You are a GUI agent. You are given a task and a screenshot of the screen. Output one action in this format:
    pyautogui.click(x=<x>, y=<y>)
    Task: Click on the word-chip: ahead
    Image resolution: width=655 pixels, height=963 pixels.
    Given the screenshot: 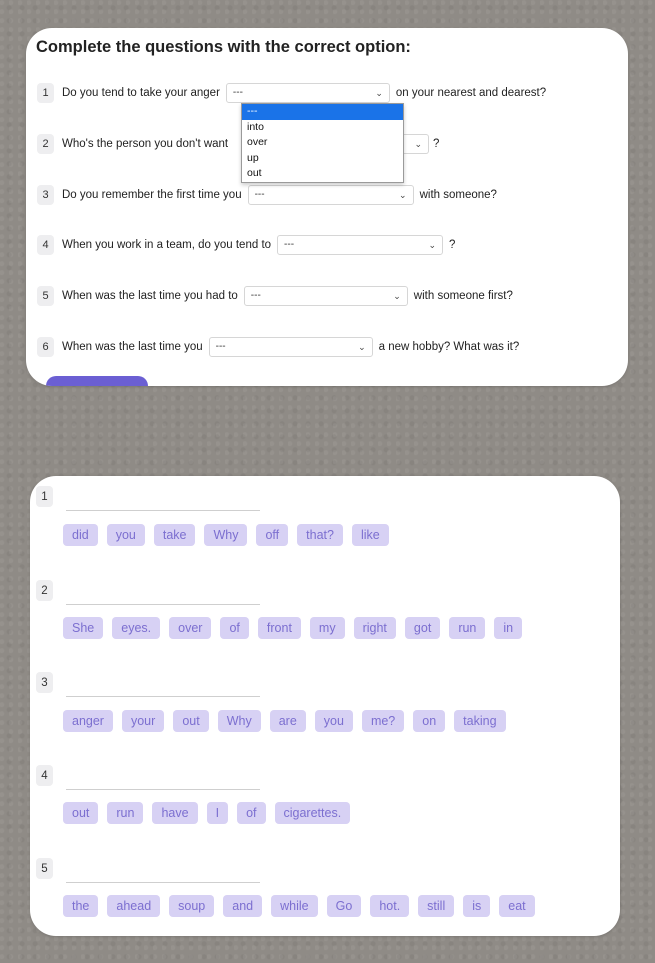 What is the action you would take?
    pyautogui.click(x=134, y=906)
    